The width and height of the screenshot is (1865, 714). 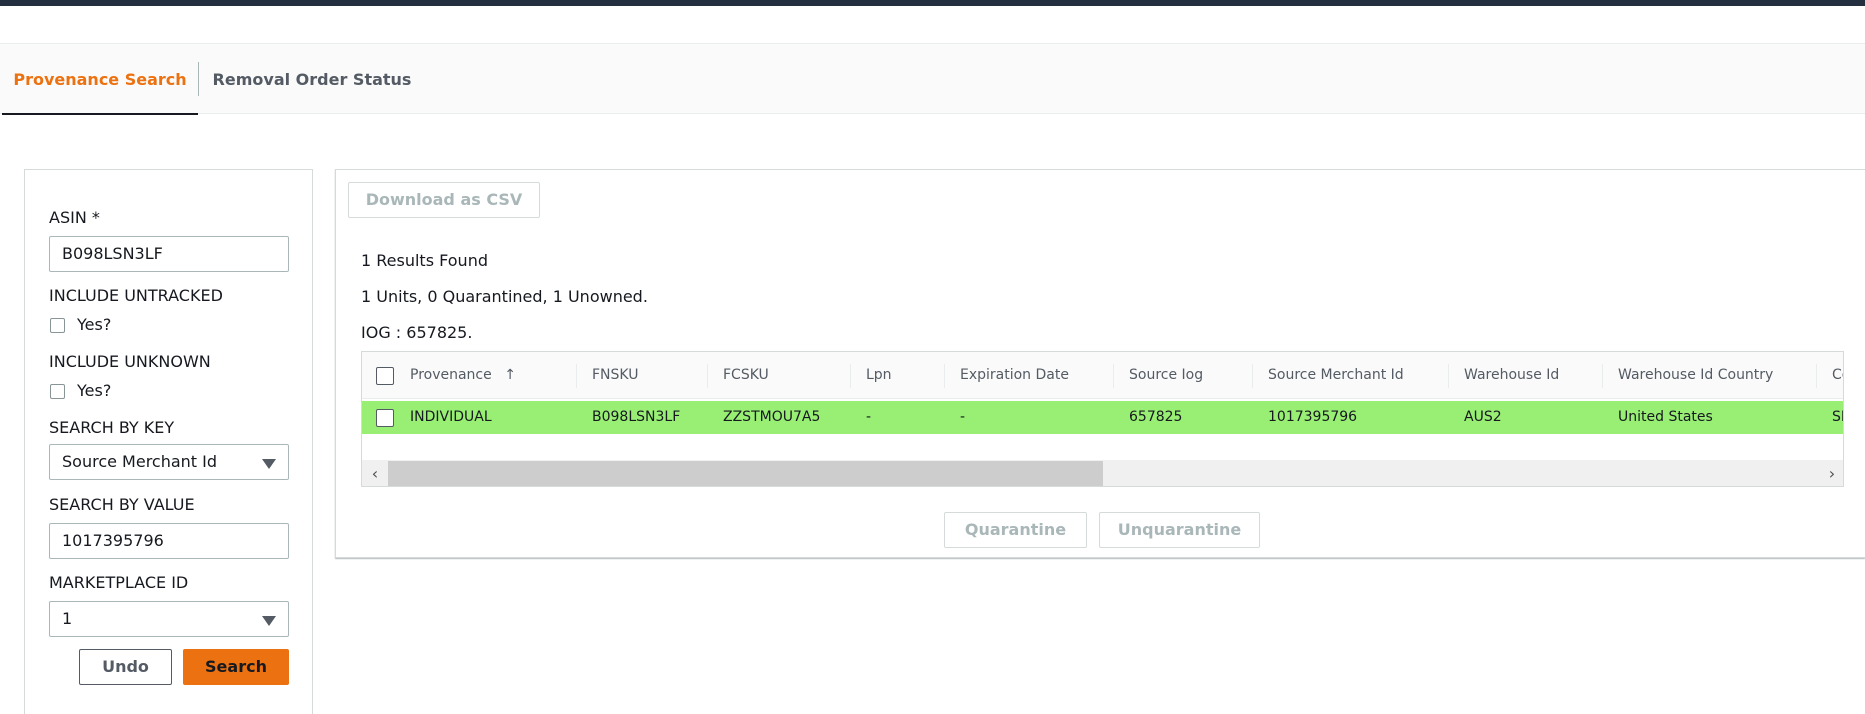 I want to click on column-header-source-iog: Source Iog, so click(x=1166, y=375).